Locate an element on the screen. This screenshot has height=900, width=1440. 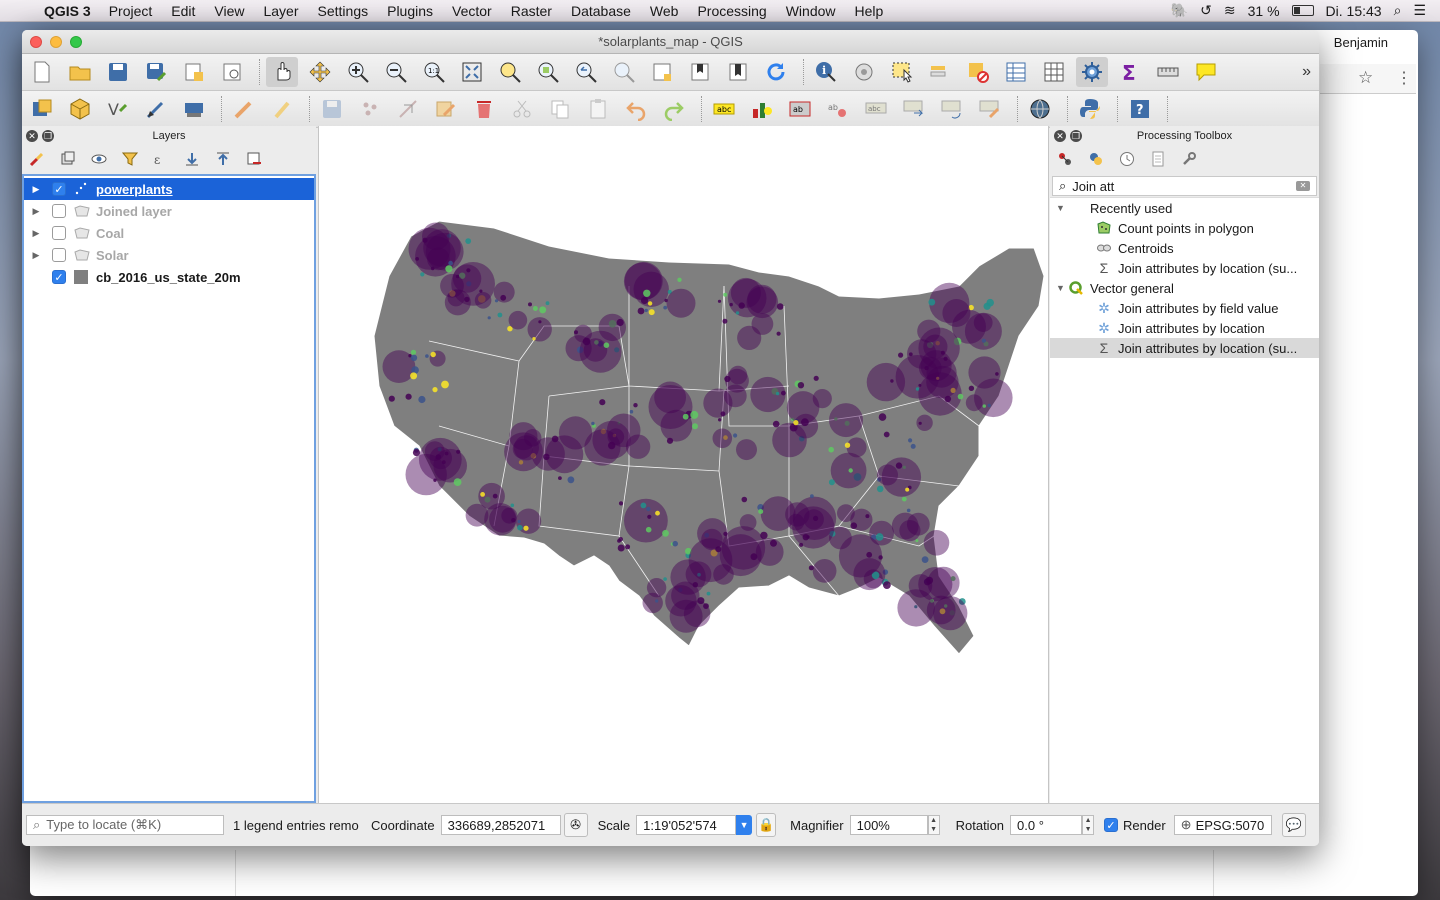
map-tips-icon is located at coordinates (1206, 72).